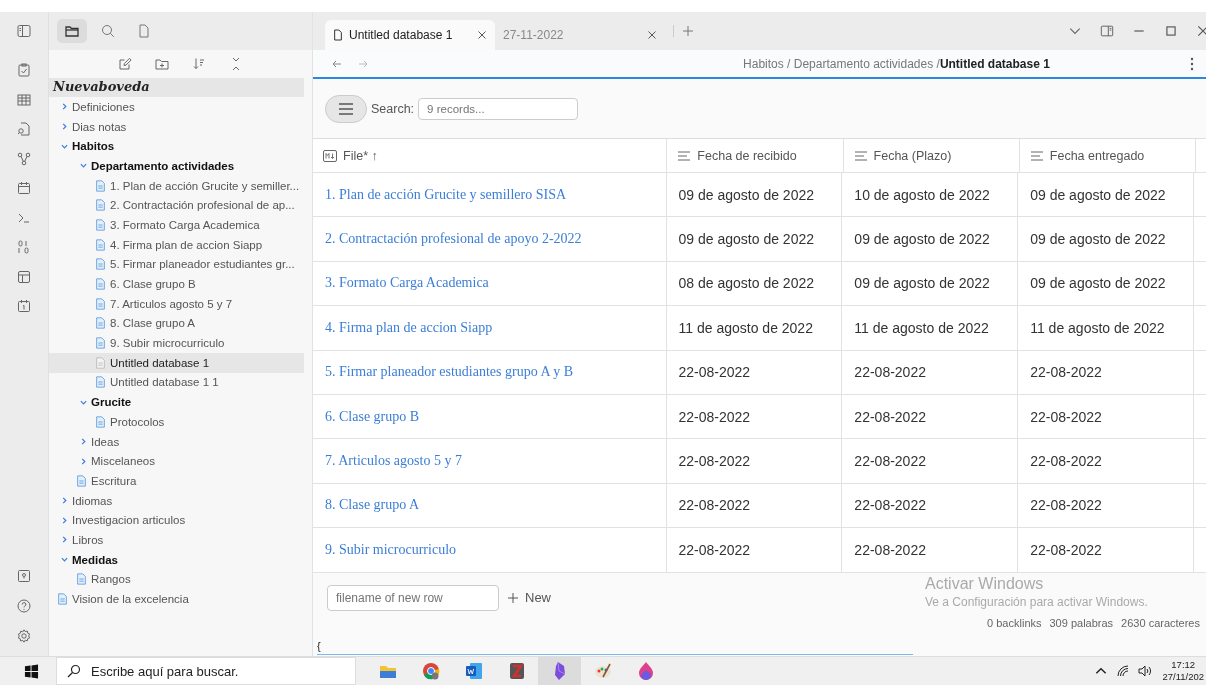 This screenshot has width=1206, height=685. What do you see at coordinates (755, 155) in the screenshot?
I see `column-header: Fecha de recibido` at bounding box center [755, 155].